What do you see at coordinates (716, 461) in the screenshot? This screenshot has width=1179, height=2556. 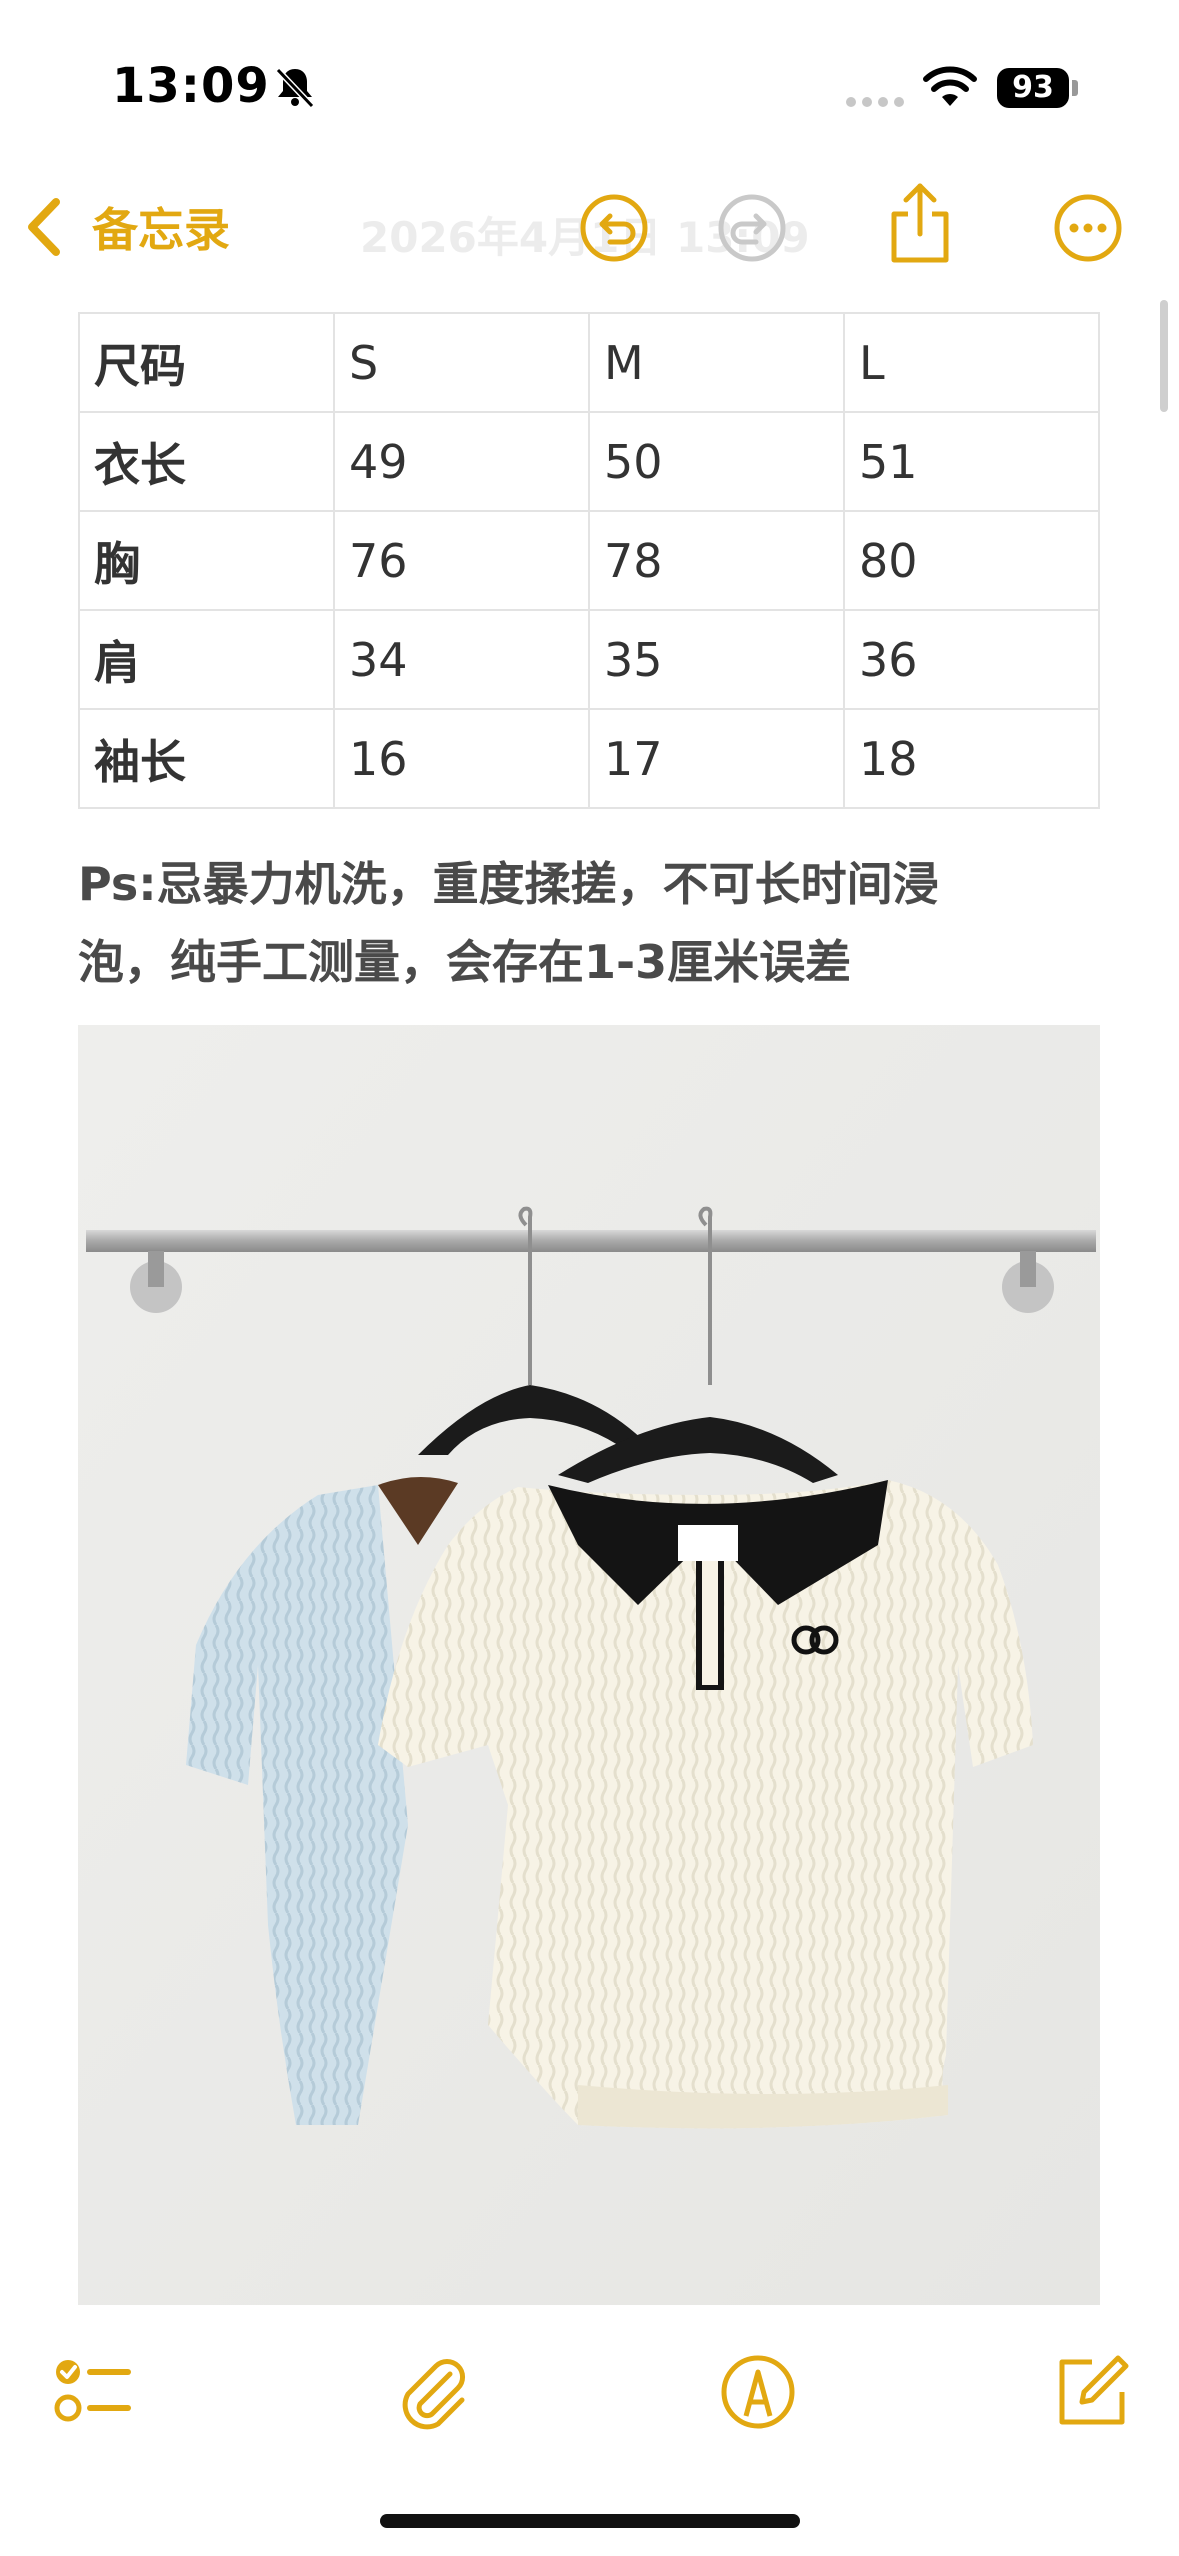 I see `table-cell: 50` at bounding box center [716, 461].